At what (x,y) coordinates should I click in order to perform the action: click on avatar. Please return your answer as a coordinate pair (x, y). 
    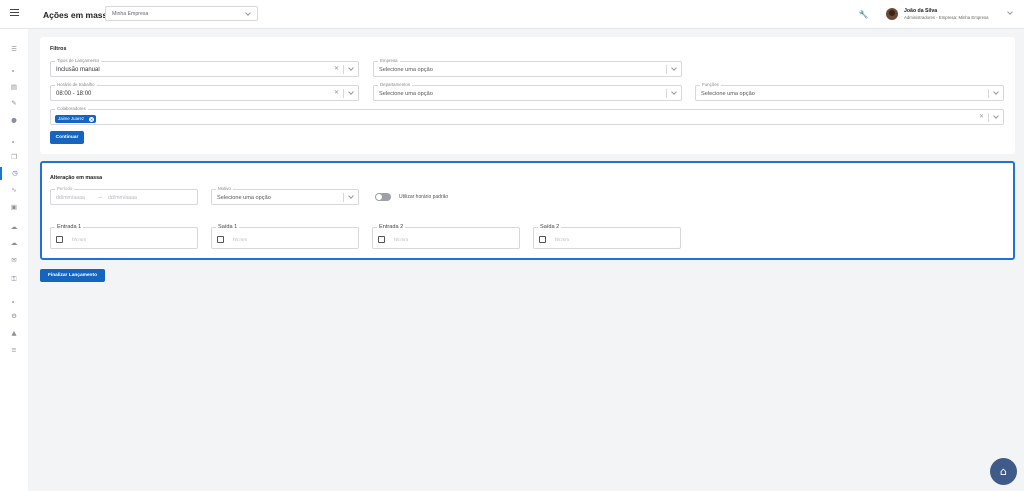
    Looking at the image, I should click on (892, 14).